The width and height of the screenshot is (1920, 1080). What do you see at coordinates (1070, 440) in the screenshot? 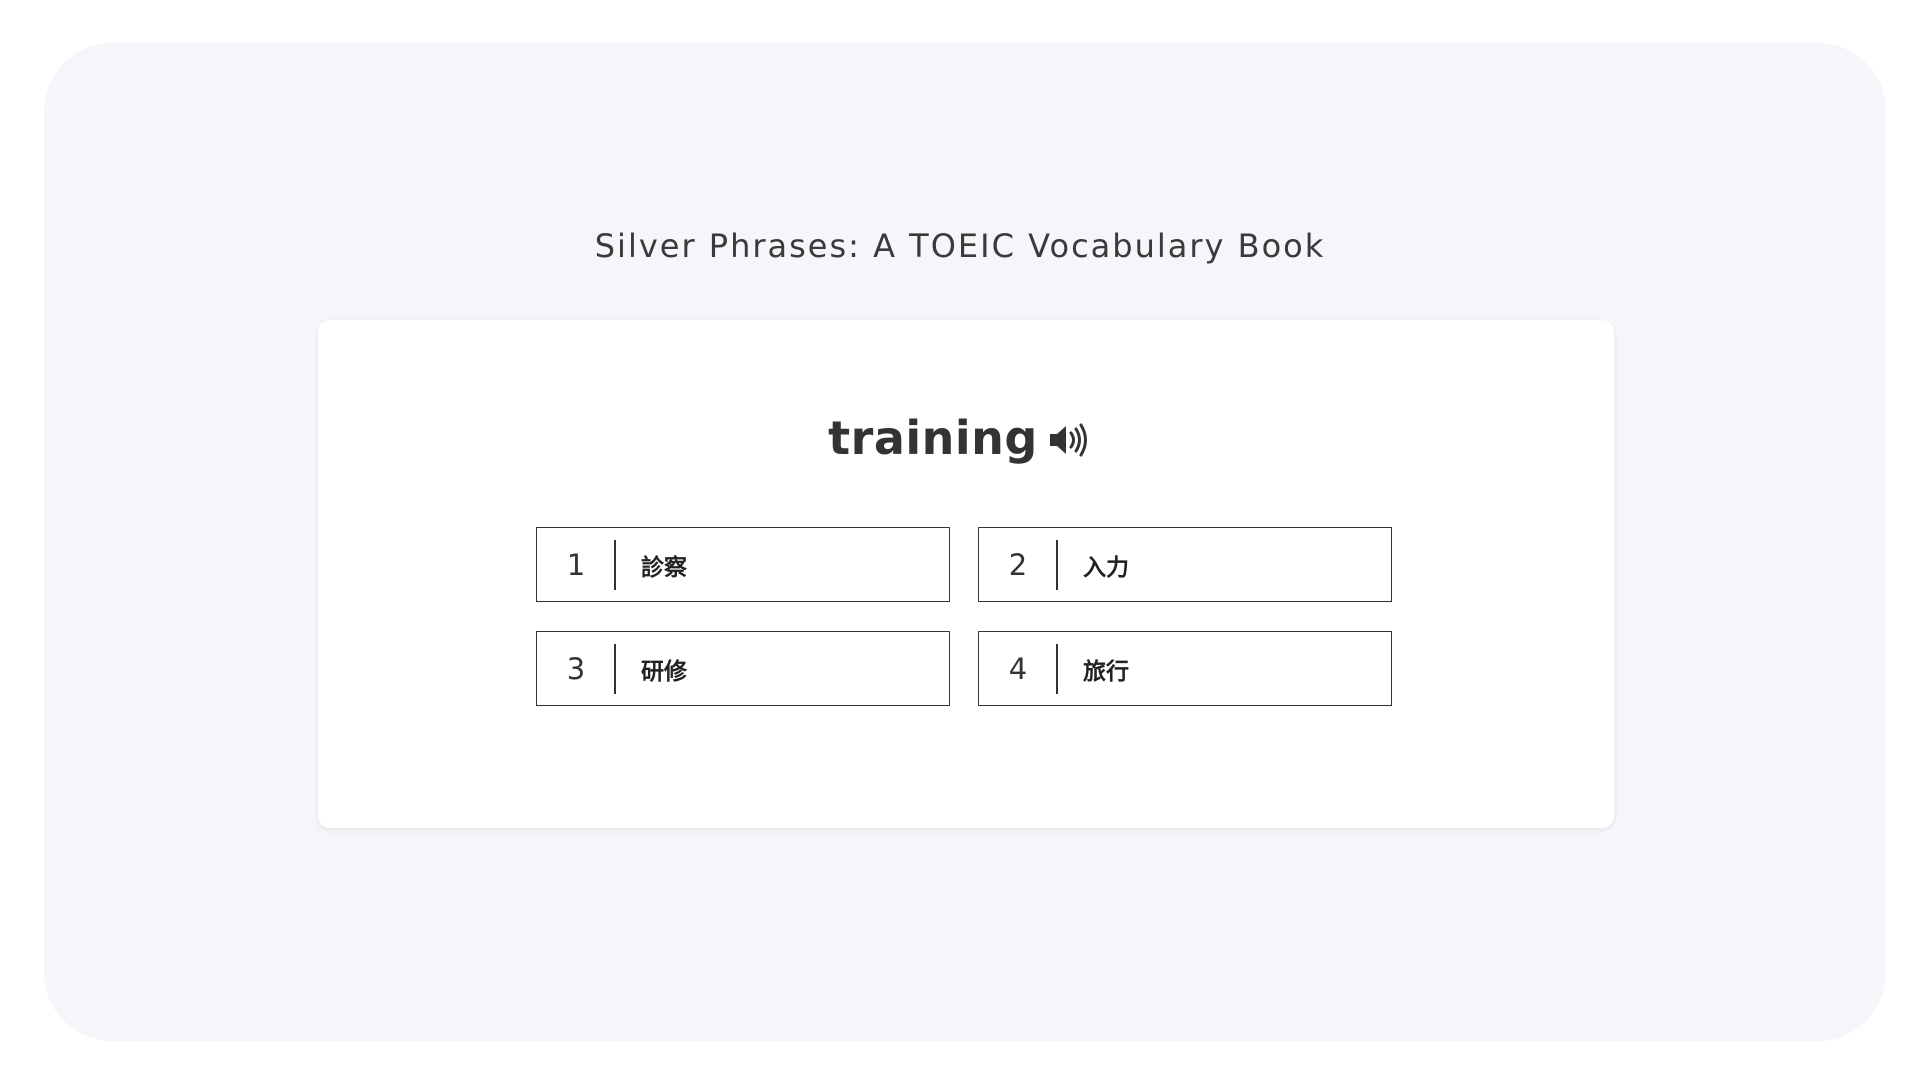
I see `speaker-icon` at bounding box center [1070, 440].